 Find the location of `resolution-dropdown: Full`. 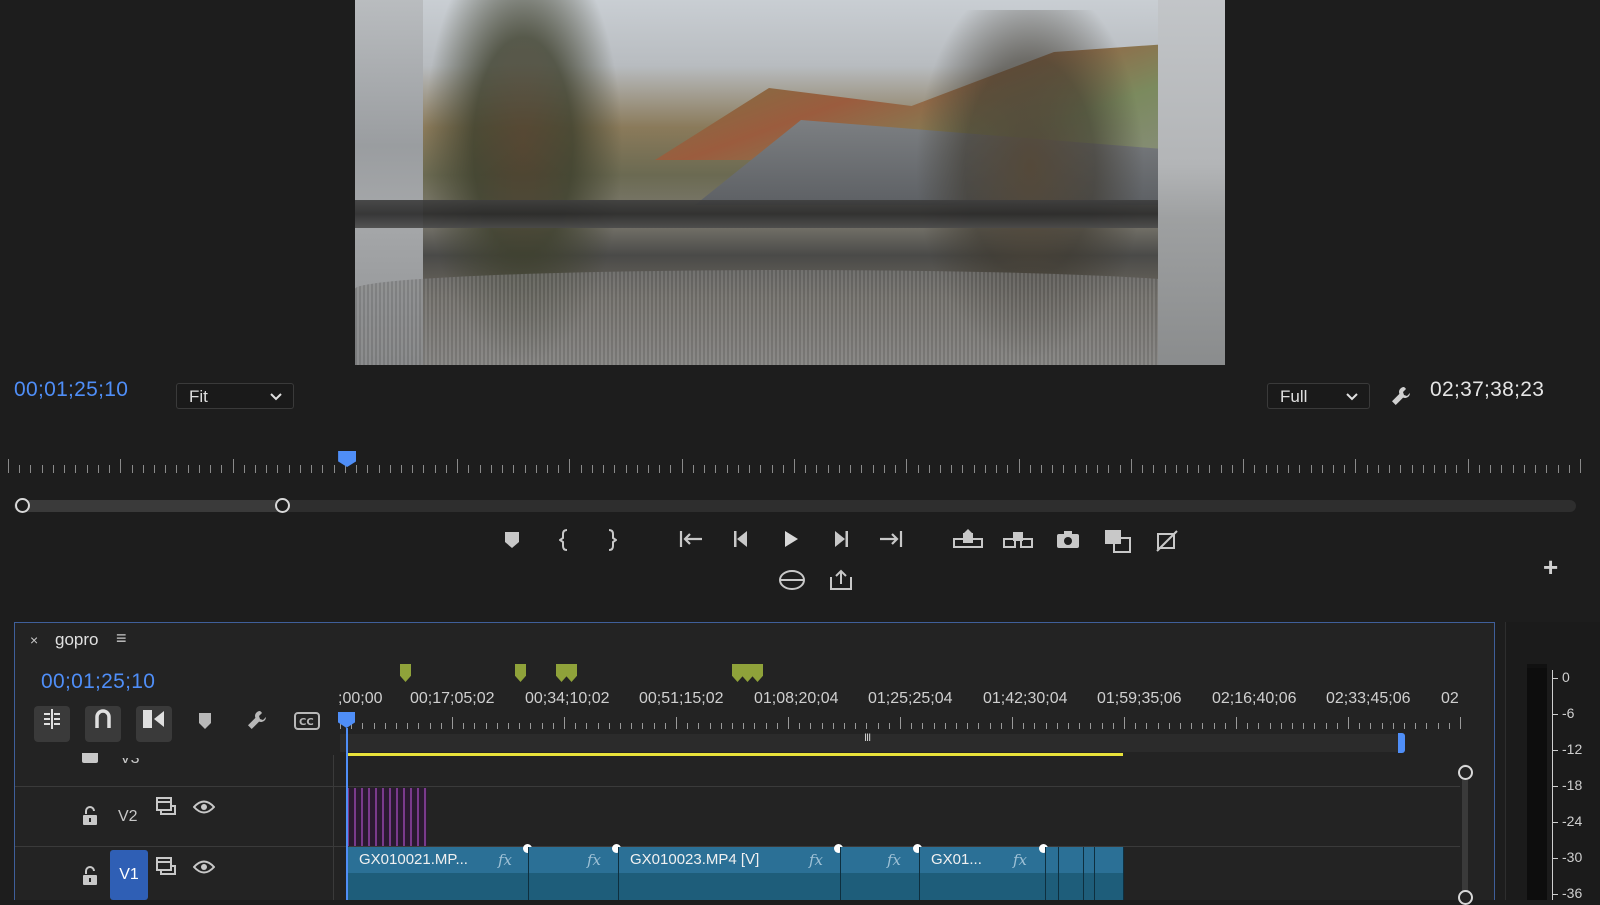

resolution-dropdown: Full is located at coordinates (1318, 396).